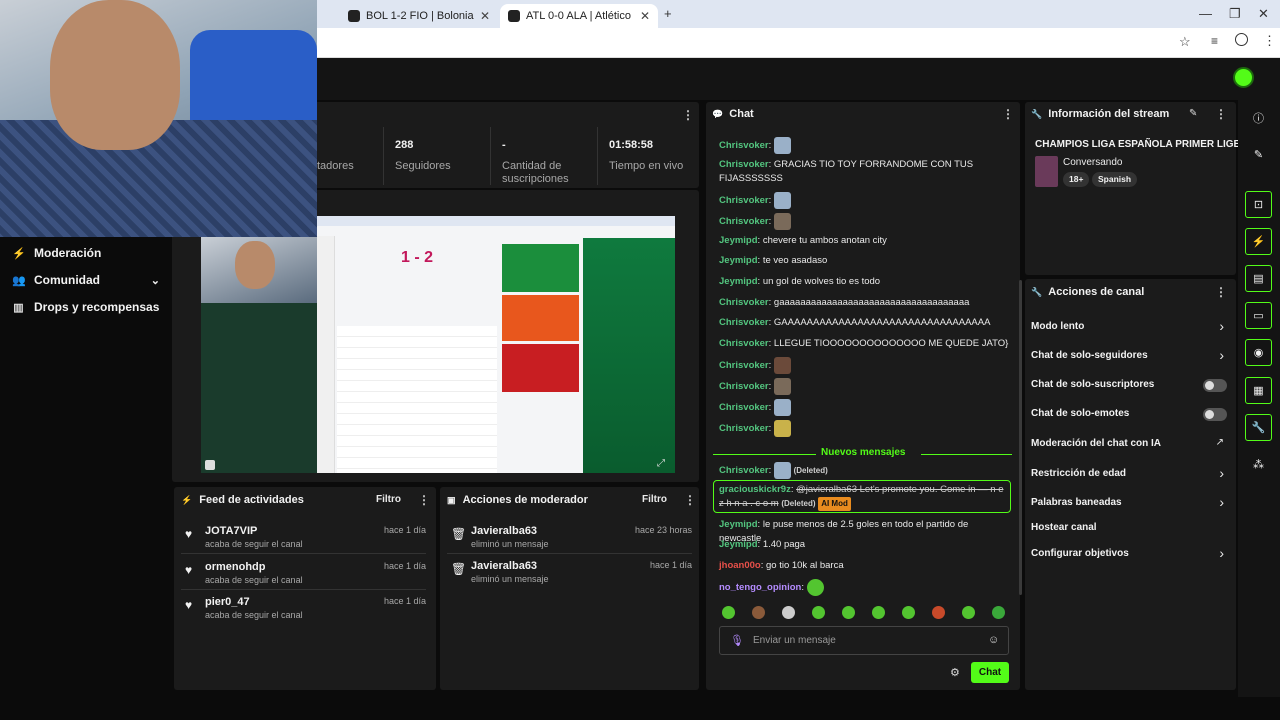  I want to click on mod-menu-icon: ⋮, so click(690, 500).